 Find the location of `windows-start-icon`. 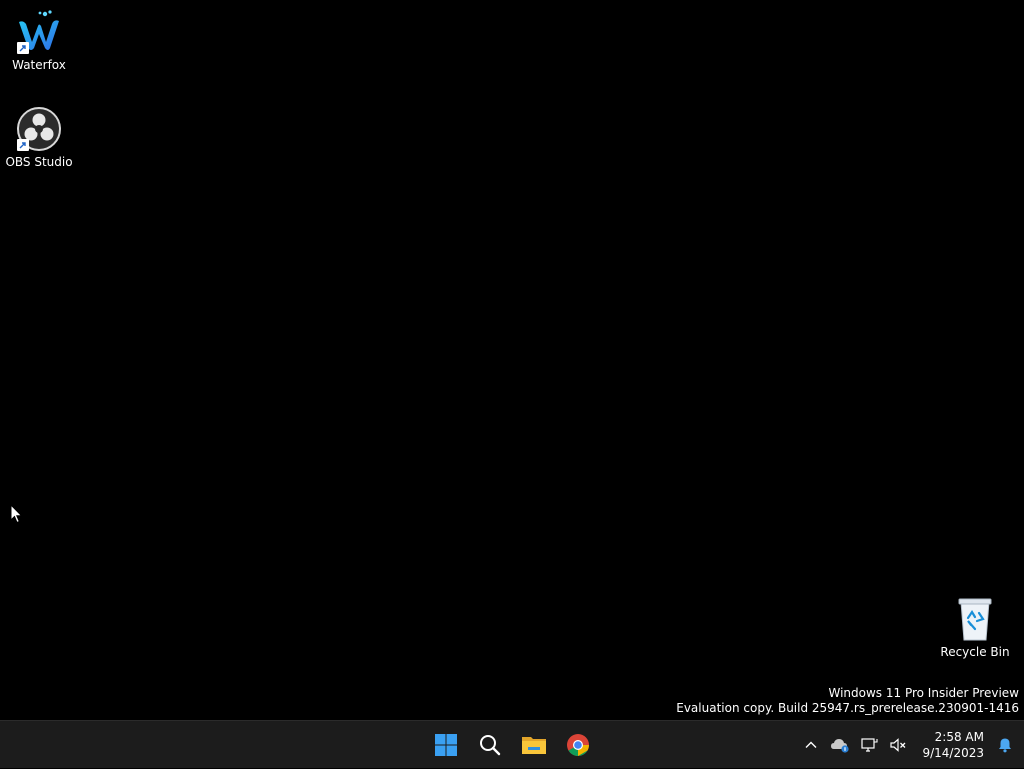

windows-start-icon is located at coordinates (446, 745).